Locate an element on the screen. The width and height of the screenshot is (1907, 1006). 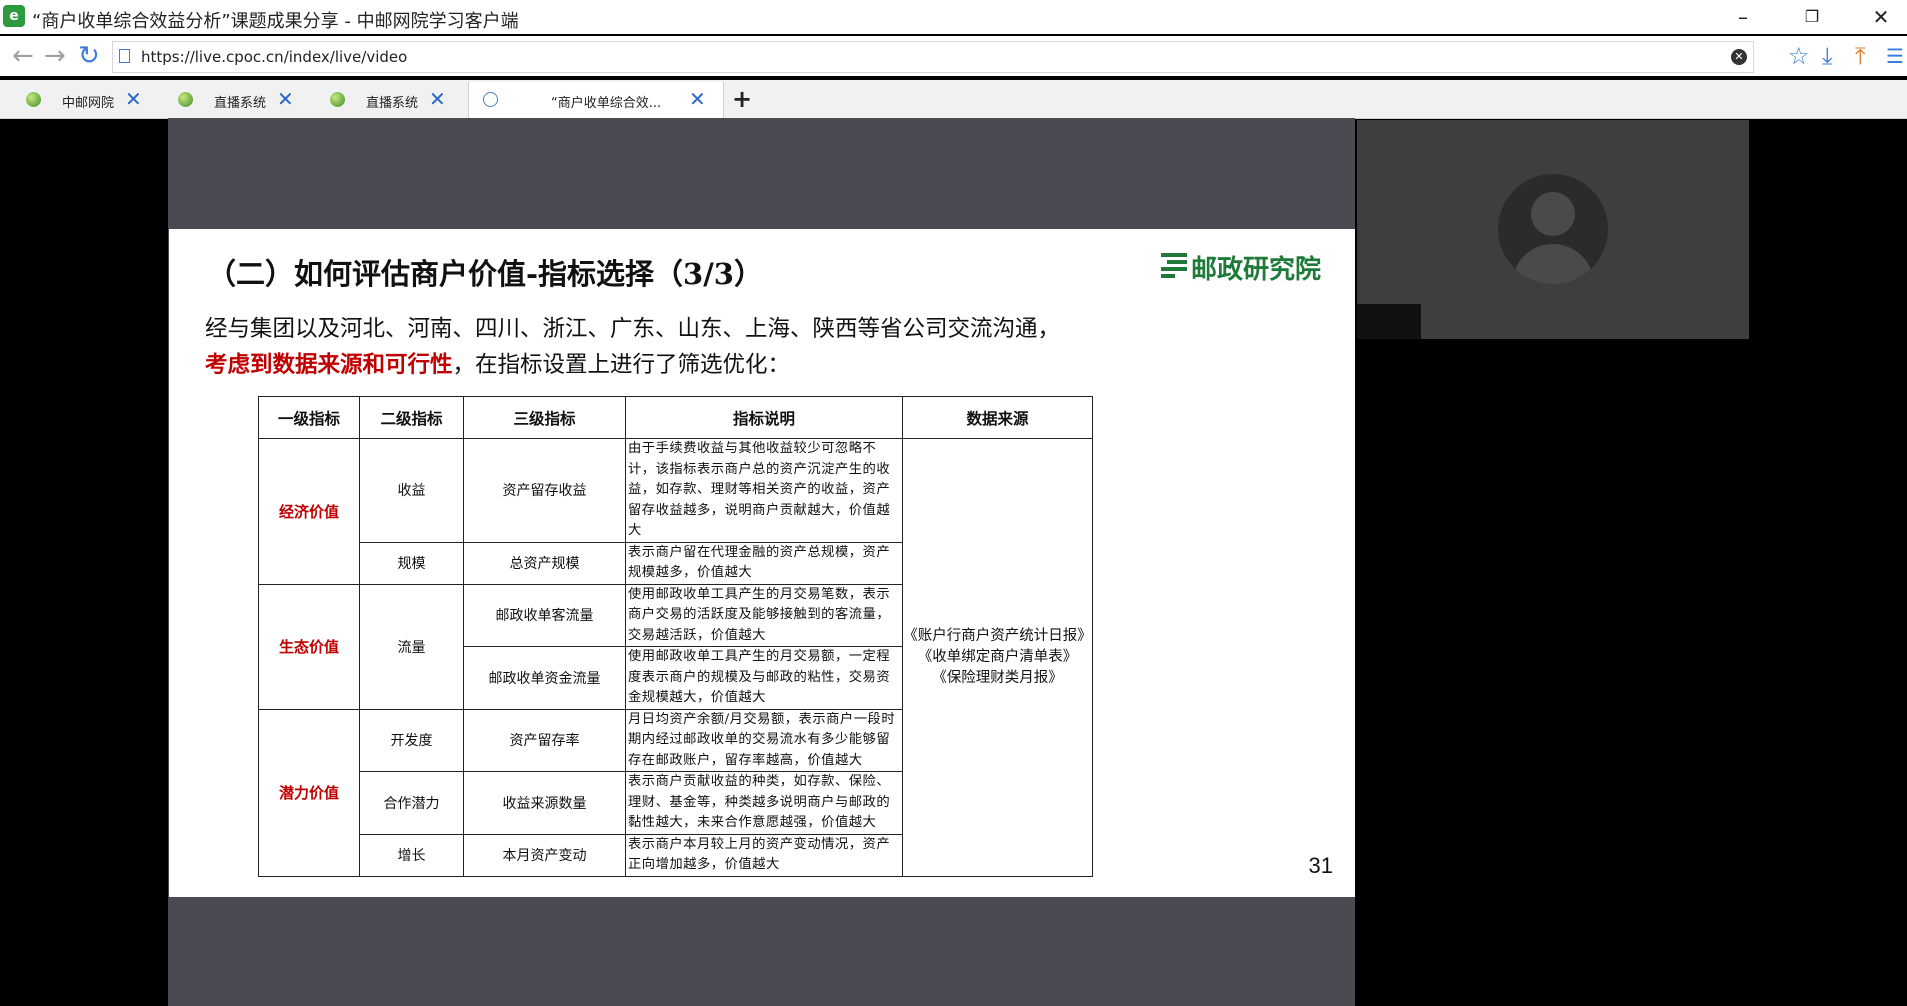
tab-active-video: “商户收单综合效... ✕ is located at coordinates (596, 100).